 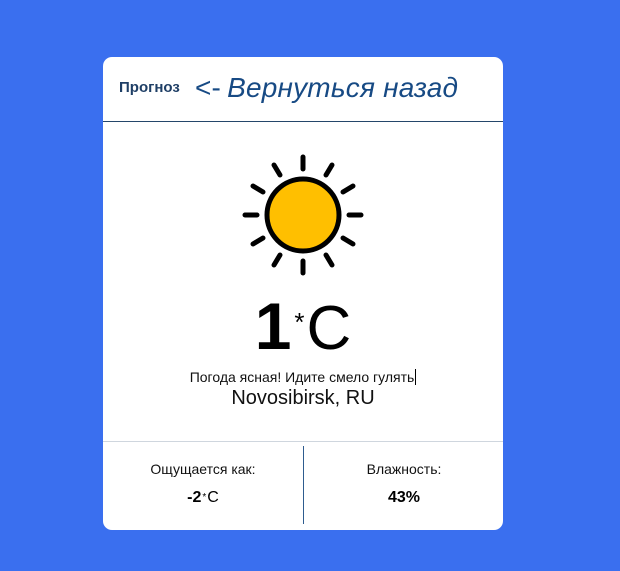 What do you see at coordinates (299, 322) in the screenshot?
I see `degree-symbol: *` at bounding box center [299, 322].